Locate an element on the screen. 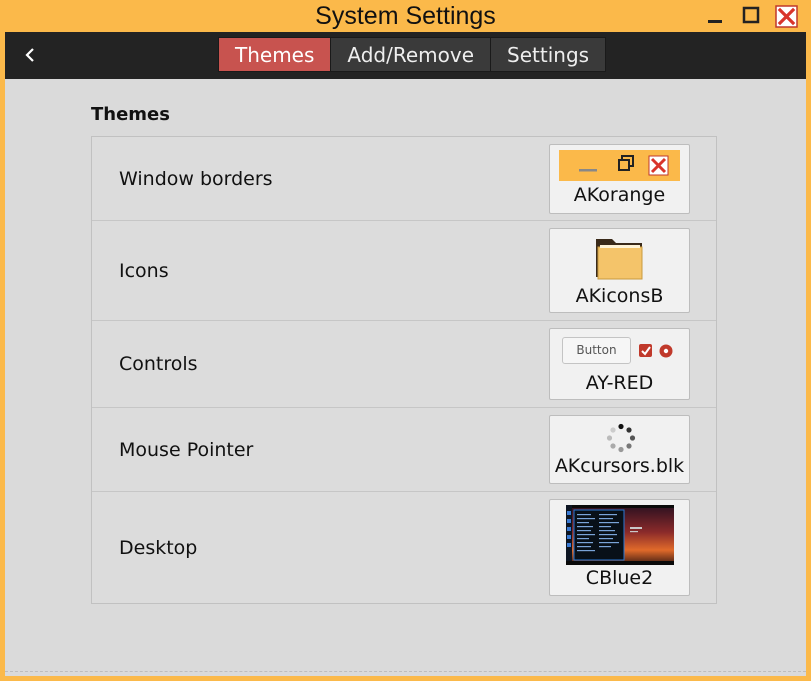 This screenshot has width=811, height=681. tab-strip: Themes Add/Remove Settings is located at coordinates (412, 54).